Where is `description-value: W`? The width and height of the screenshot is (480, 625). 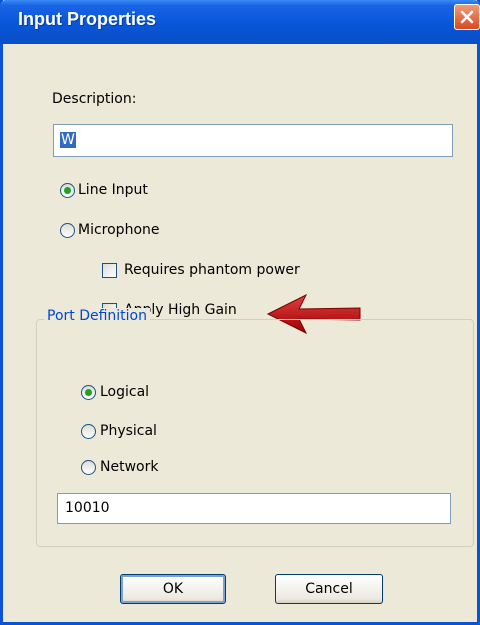
description-value: W is located at coordinates (68, 140).